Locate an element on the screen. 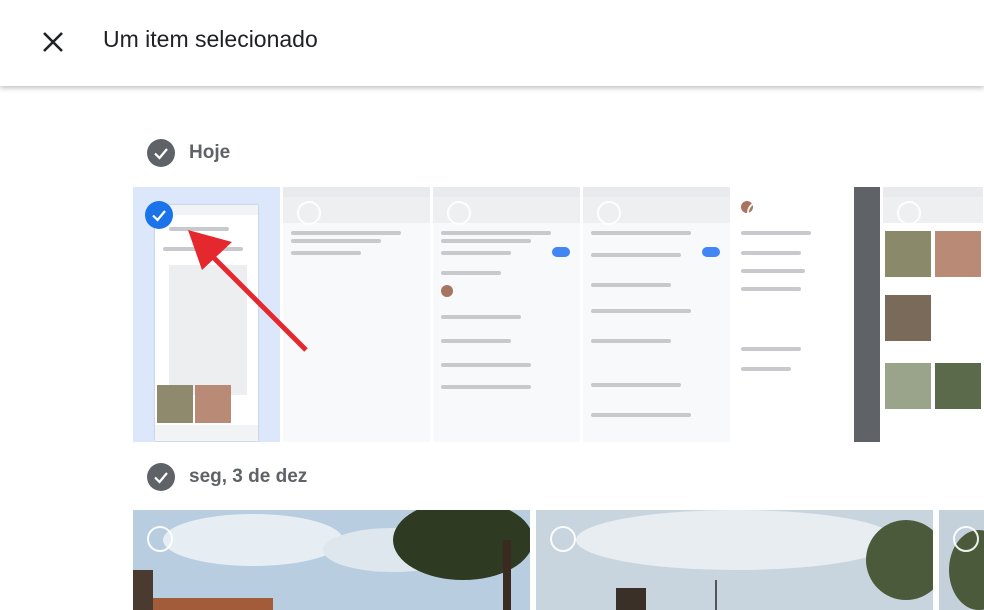 The height and width of the screenshot is (610, 984). section-header-dec-3: seg, 3 de dez is located at coordinates (227, 477).